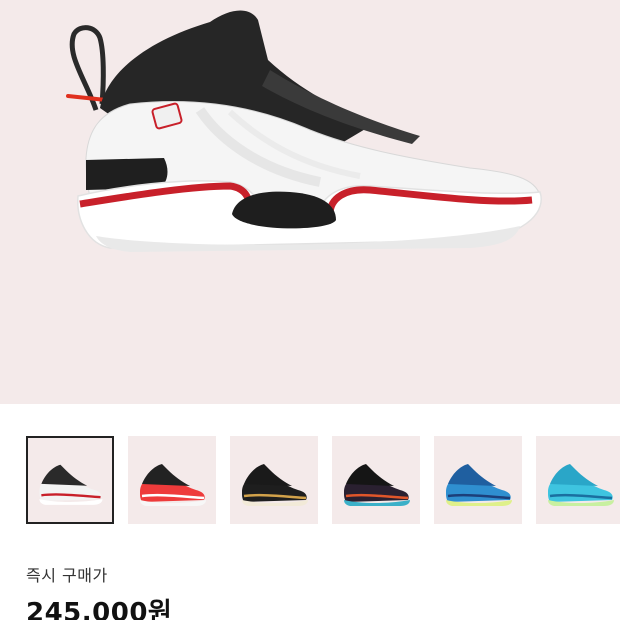 The width and height of the screenshot is (620, 620). I want to click on instant-buy-price-label: 즉시 구매가, so click(67, 575).